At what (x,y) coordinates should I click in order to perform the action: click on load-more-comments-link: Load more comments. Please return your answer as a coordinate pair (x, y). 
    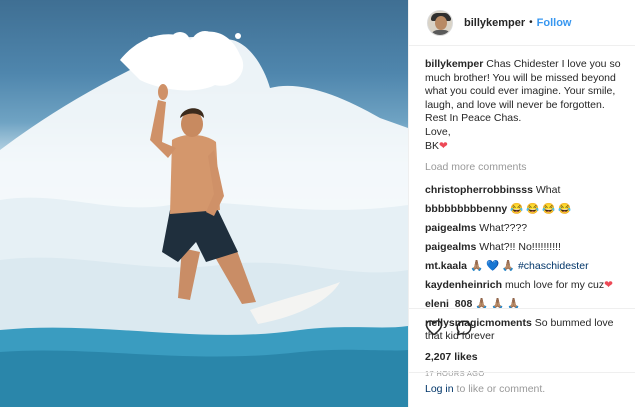
    Looking at the image, I should click on (525, 168).